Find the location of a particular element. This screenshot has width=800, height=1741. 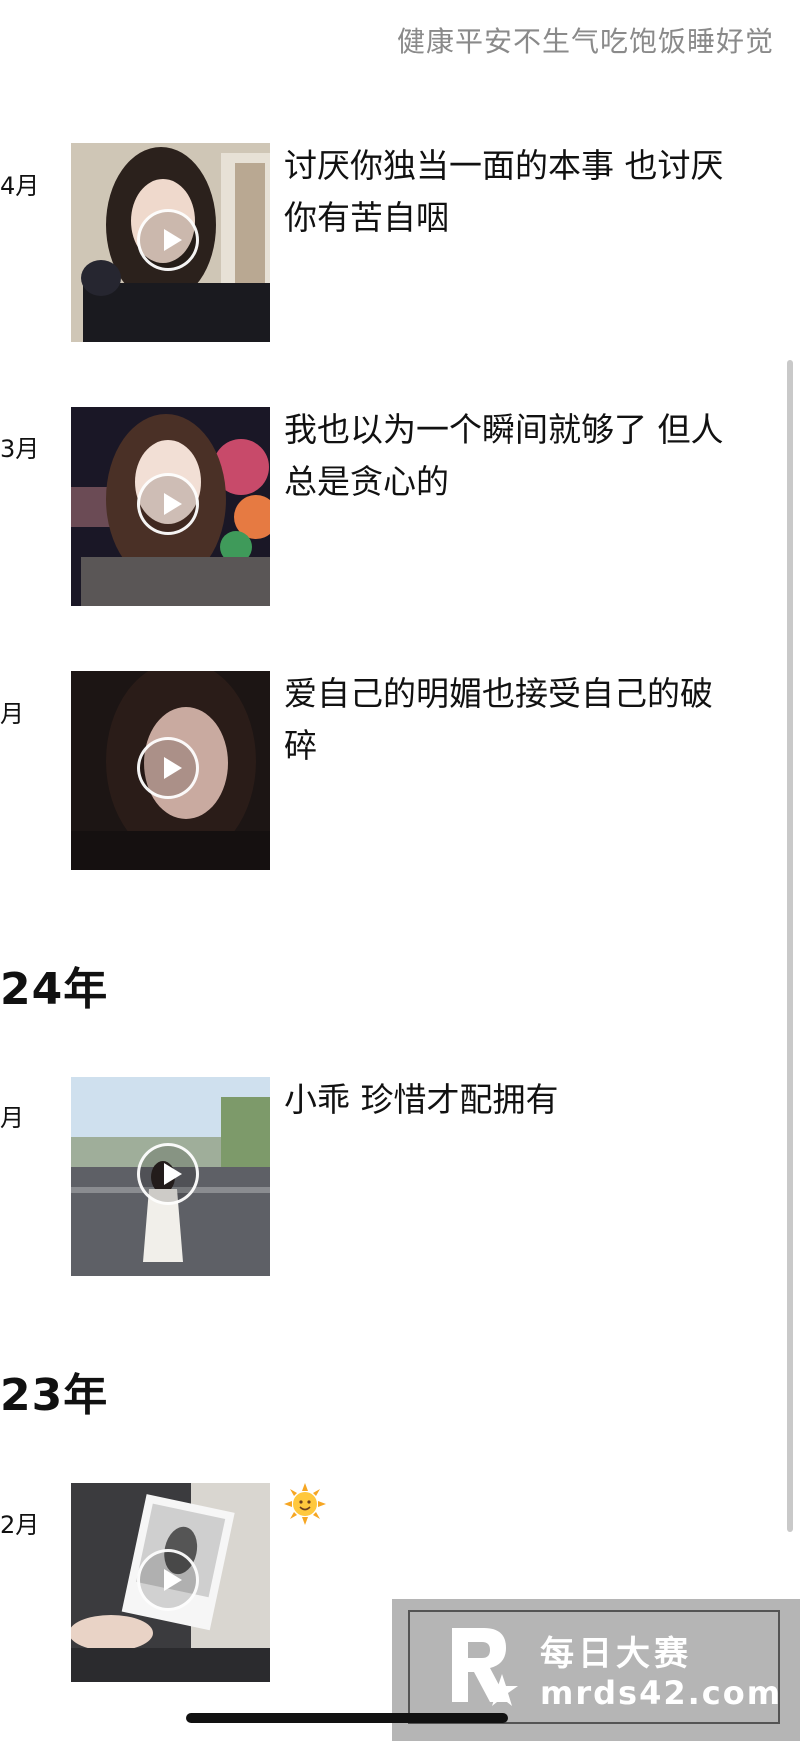

sun-face-emoji-icon is located at coordinates (305, 1504).